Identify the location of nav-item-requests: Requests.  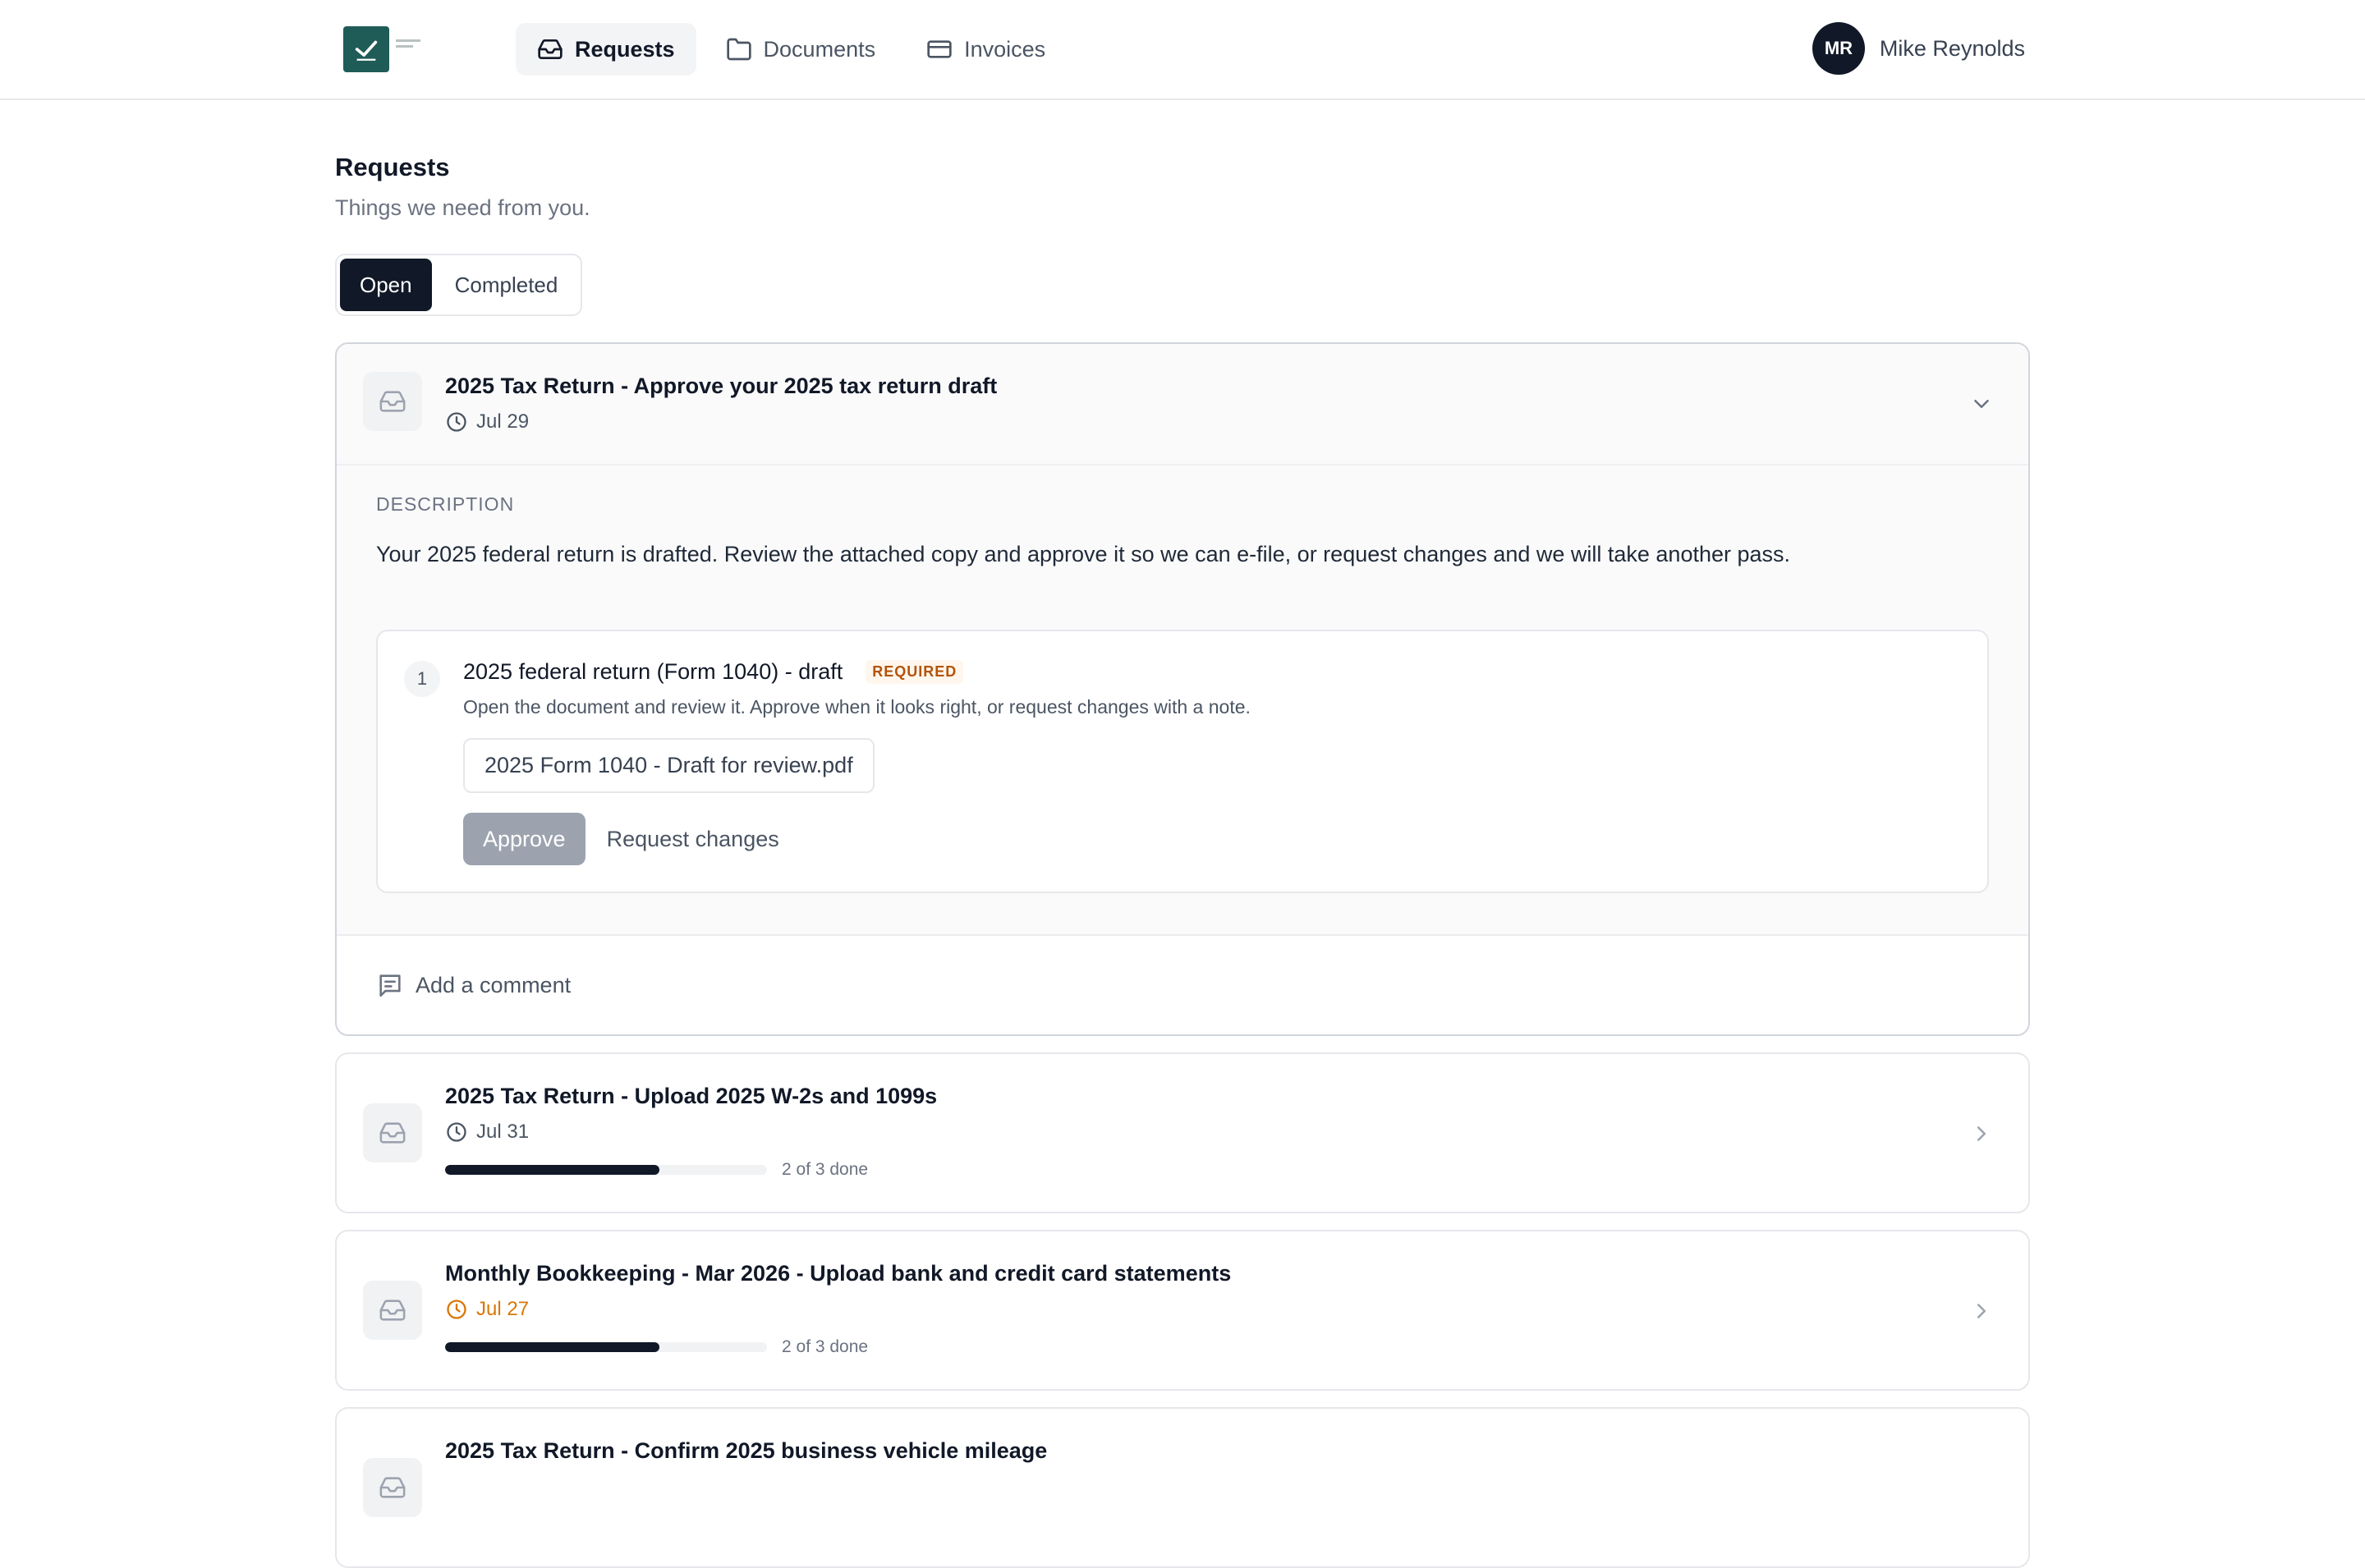
(606, 49).